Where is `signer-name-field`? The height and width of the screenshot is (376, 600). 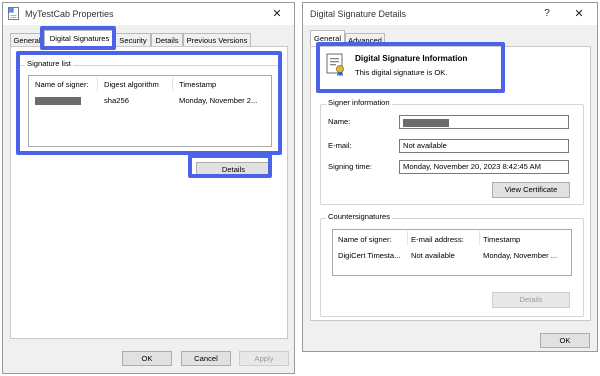
signer-name-field is located at coordinates (484, 122).